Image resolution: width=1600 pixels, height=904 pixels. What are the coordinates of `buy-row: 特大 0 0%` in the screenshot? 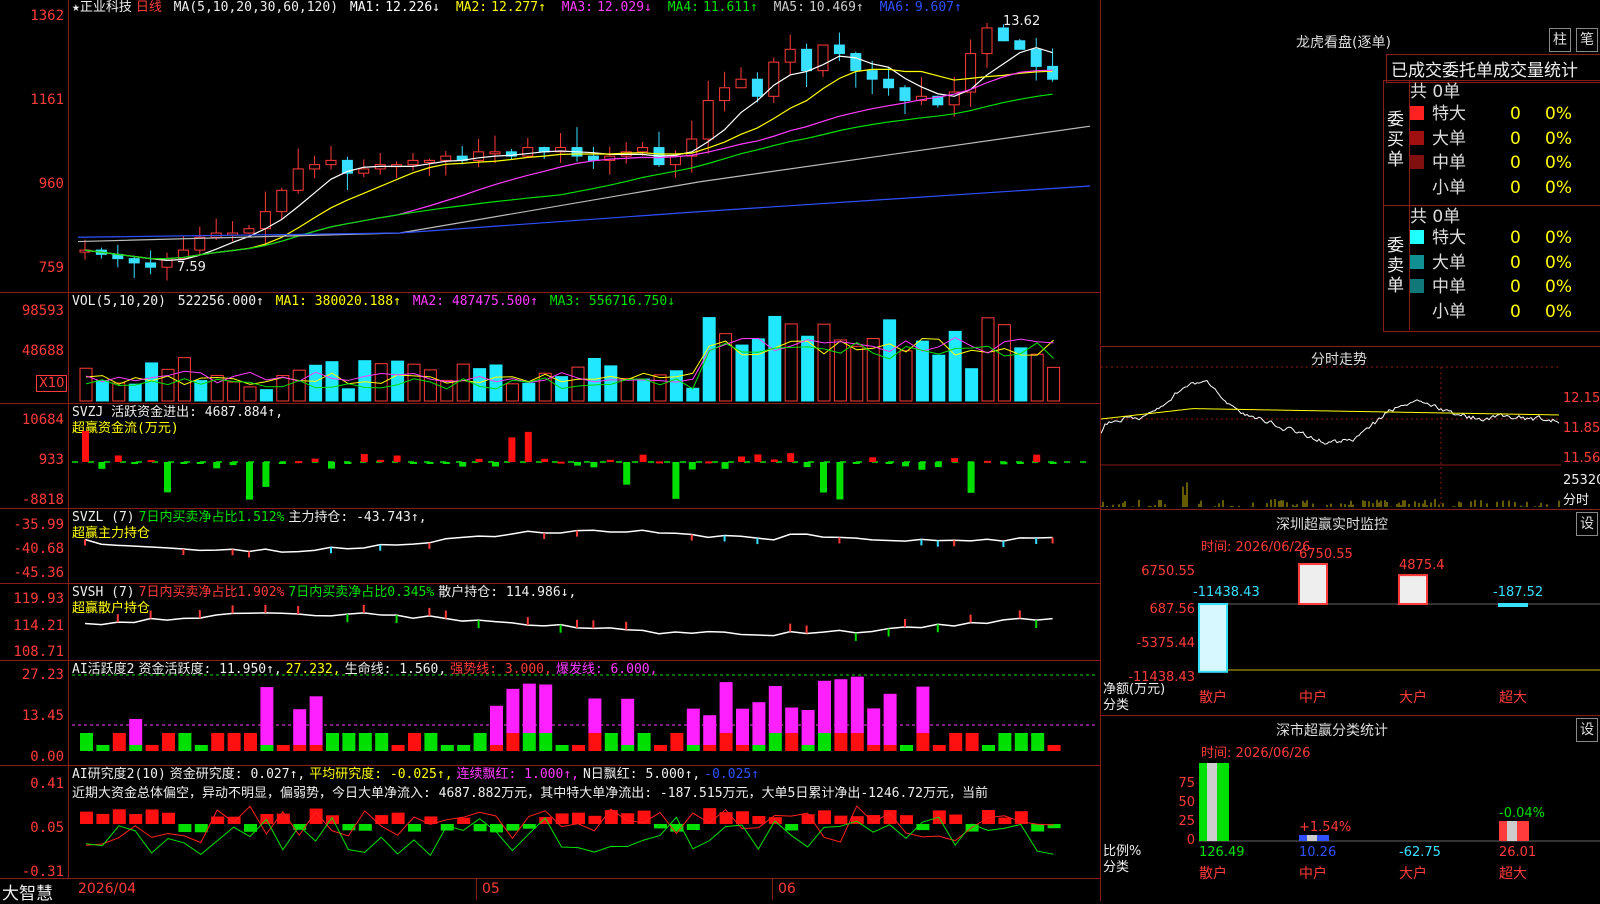 It's located at (1505, 114).